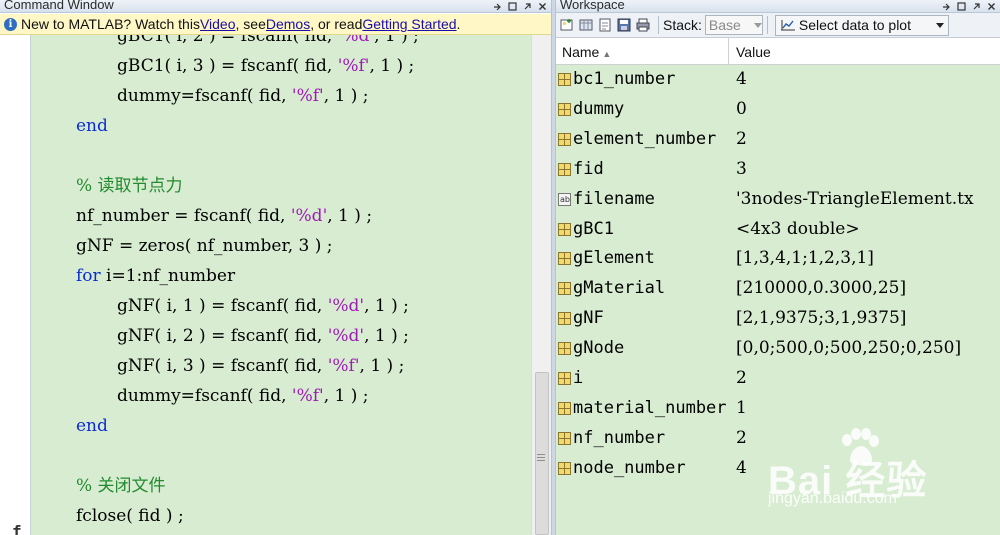 The width and height of the screenshot is (1000, 535). What do you see at coordinates (15, 285) in the screenshot?
I see `command-window-gutter: f` at bounding box center [15, 285].